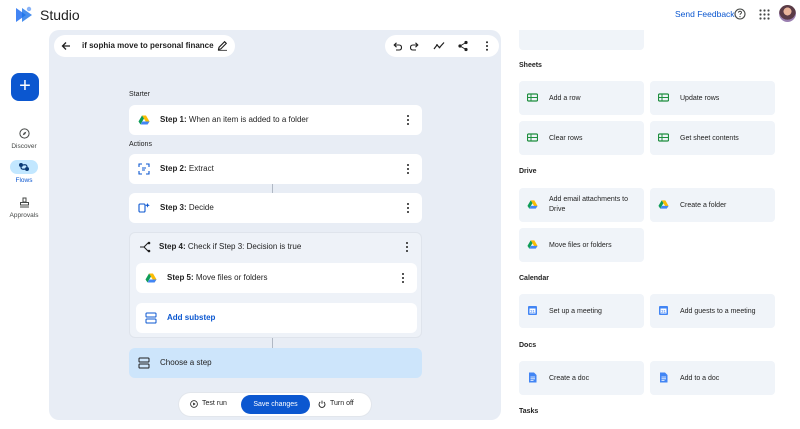  Describe the element at coordinates (230, 277) in the screenshot. I see `step-5-label: Move files or folders` at that location.